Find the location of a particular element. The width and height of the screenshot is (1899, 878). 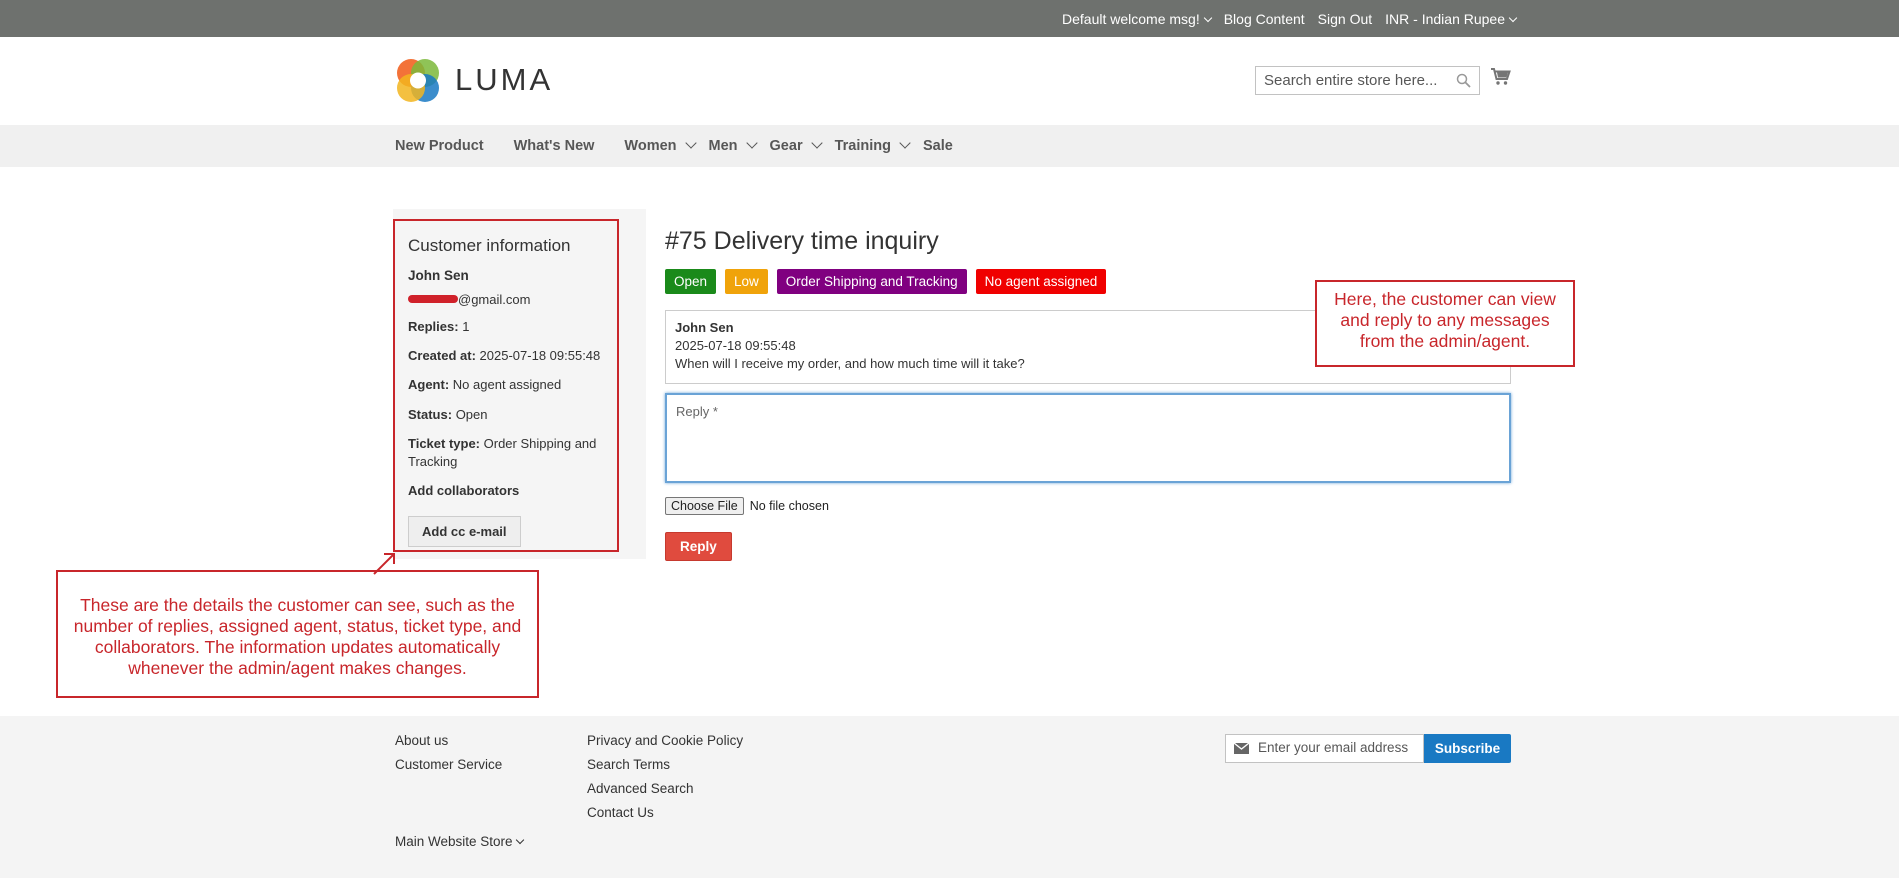

nav-label: Men is located at coordinates (723, 146).